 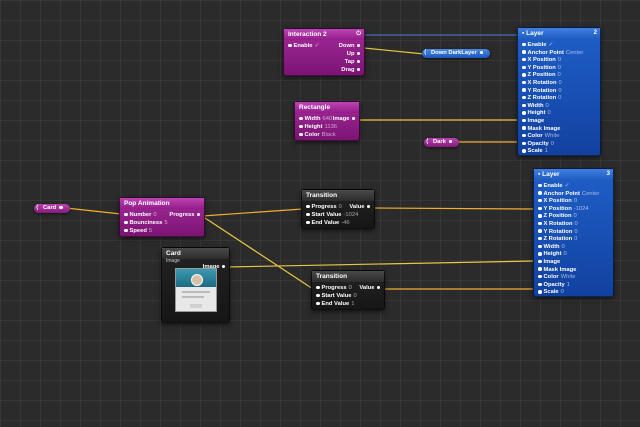 I want to click on port-enable: Enable ✓, so click(x=302, y=46).